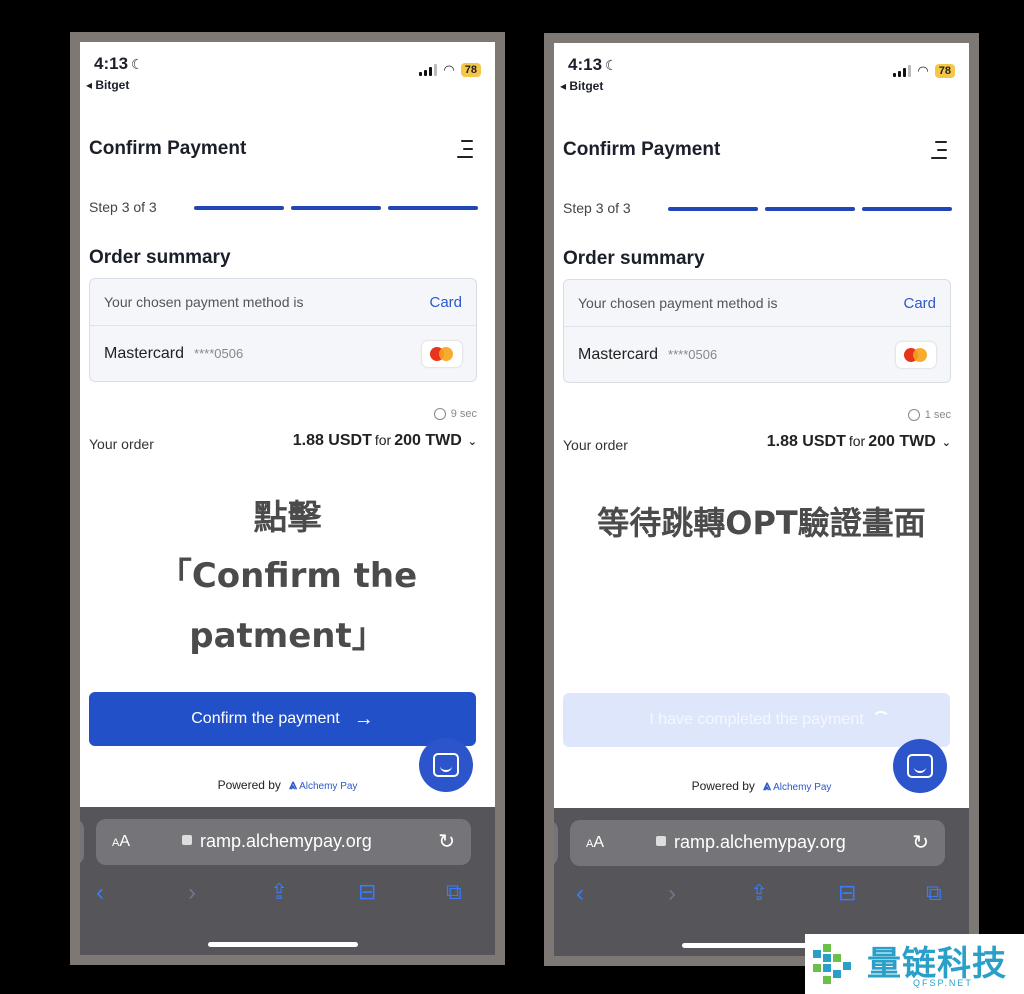 The width and height of the screenshot is (1024, 994). I want to click on safari-toolbar: AA ramp.alchemypay.org ↻ ‹ › ⇪ ⊟ ⧉, so click(287, 881).